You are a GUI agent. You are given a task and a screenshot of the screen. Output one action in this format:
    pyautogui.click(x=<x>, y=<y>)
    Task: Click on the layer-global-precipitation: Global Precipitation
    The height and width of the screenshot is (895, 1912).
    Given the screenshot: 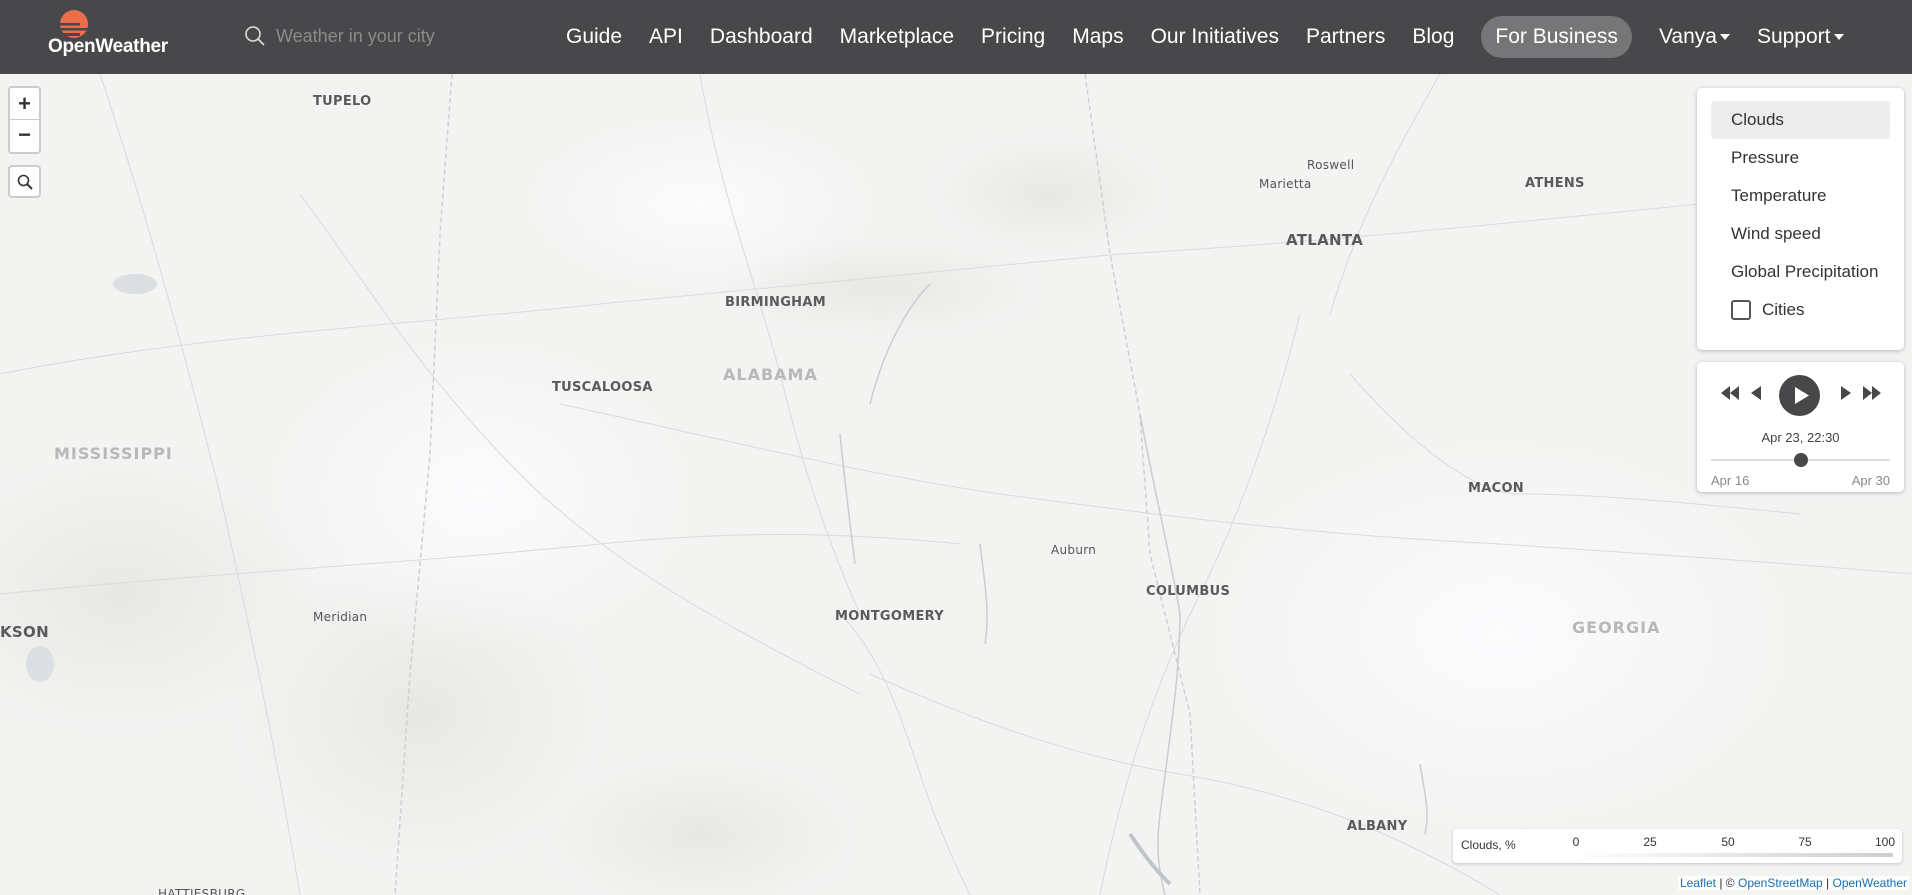 What is the action you would take?
    pyautogui.click(x=1800, y=272)
    